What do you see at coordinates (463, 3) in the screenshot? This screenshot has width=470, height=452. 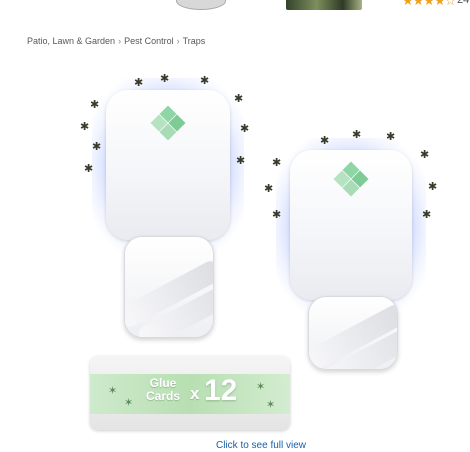 I see `review-count: 24` at bounding box center [463, 3].